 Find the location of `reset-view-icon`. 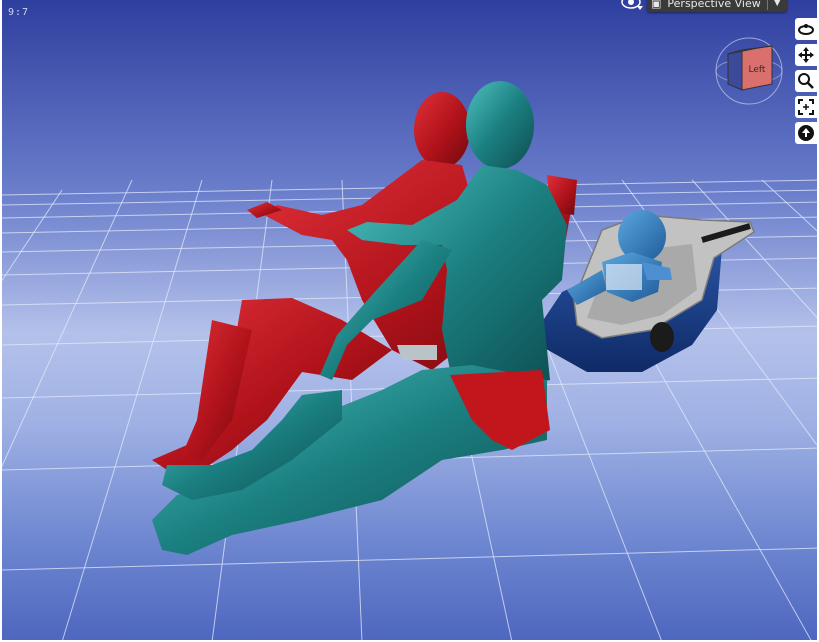

reset-view-icon is located at coordinates (806, 133).